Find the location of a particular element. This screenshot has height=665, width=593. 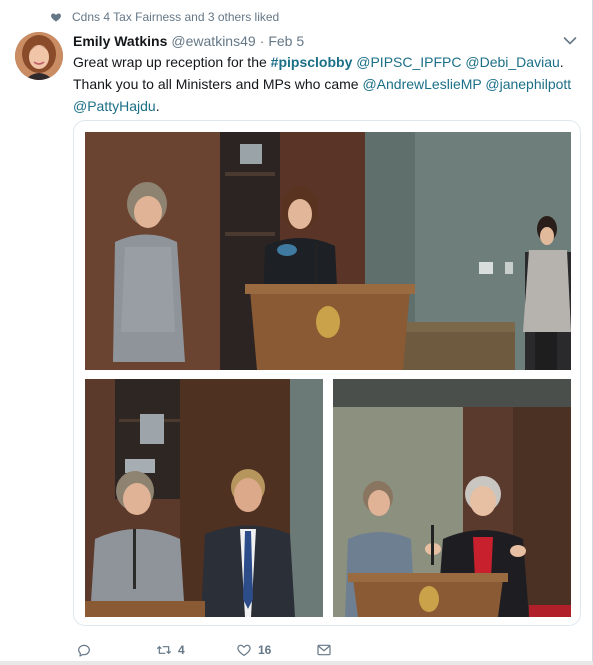

author-handle: @ewatkins49 is located at coordinates (213, 41).